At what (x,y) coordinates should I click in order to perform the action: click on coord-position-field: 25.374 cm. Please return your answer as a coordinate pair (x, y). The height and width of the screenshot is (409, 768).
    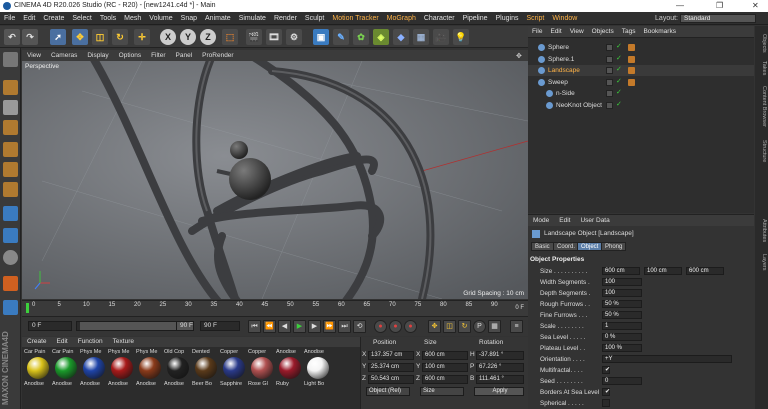
    Looking at the image, I should click on (391, 367).